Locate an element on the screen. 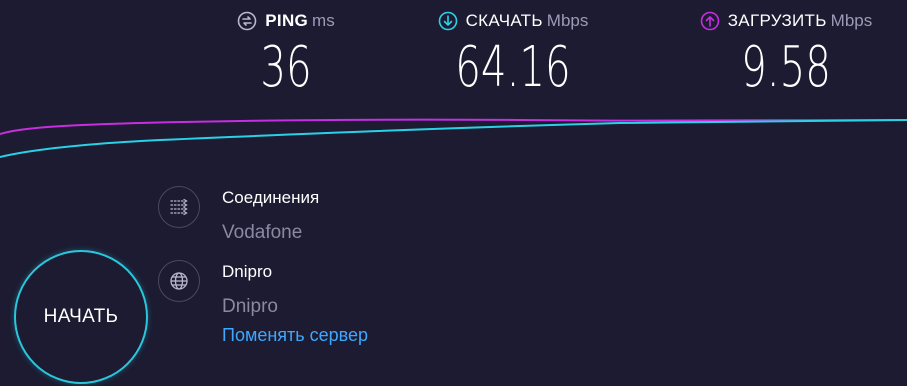 The height and width of the screenshot is (386, 907). download-unit: Mbps is located at coordinates (567, 20).